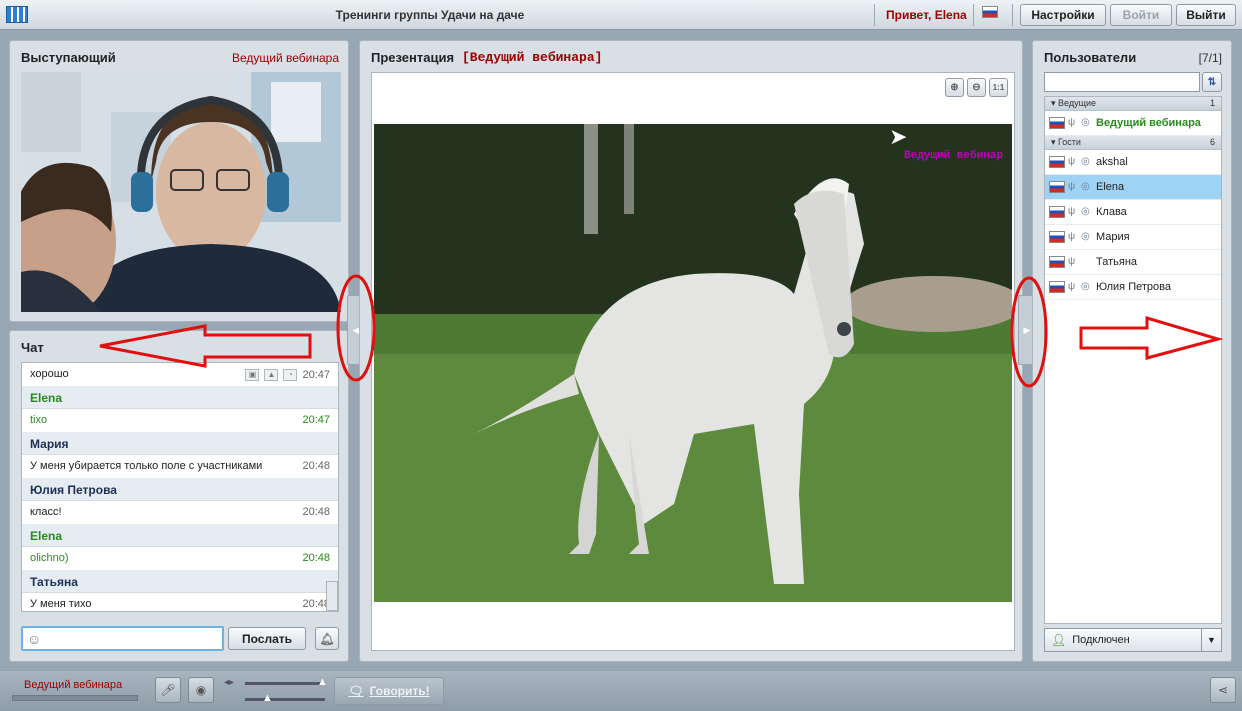 Image resolution: width=1242 pixels, height=711 pixels. Describe the element at coordinates (1212, 82) in the screenshot. I see `sort-az-icon: ⇅` at that location.